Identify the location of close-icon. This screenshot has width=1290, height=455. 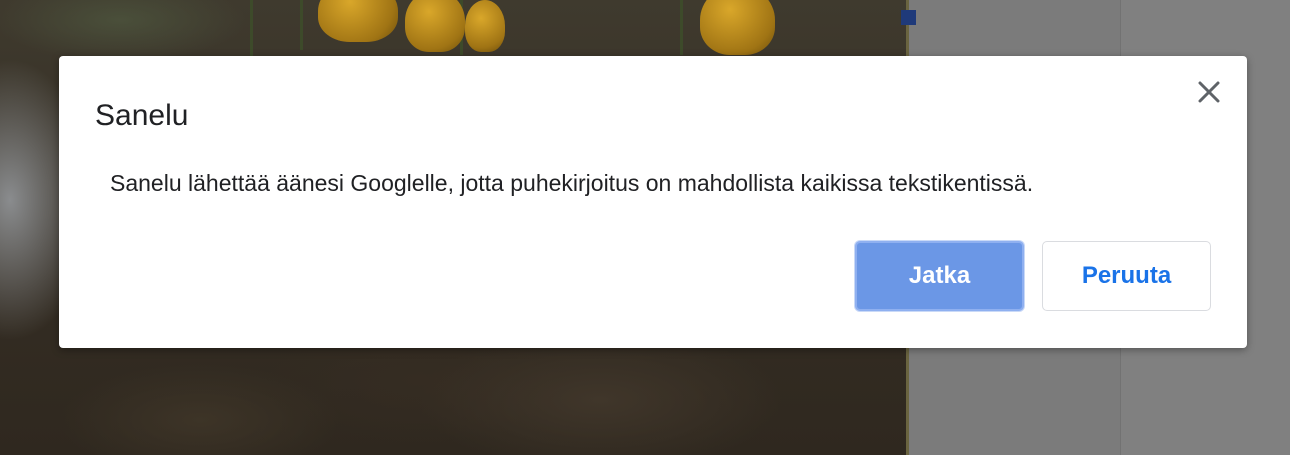
(1209, 92).